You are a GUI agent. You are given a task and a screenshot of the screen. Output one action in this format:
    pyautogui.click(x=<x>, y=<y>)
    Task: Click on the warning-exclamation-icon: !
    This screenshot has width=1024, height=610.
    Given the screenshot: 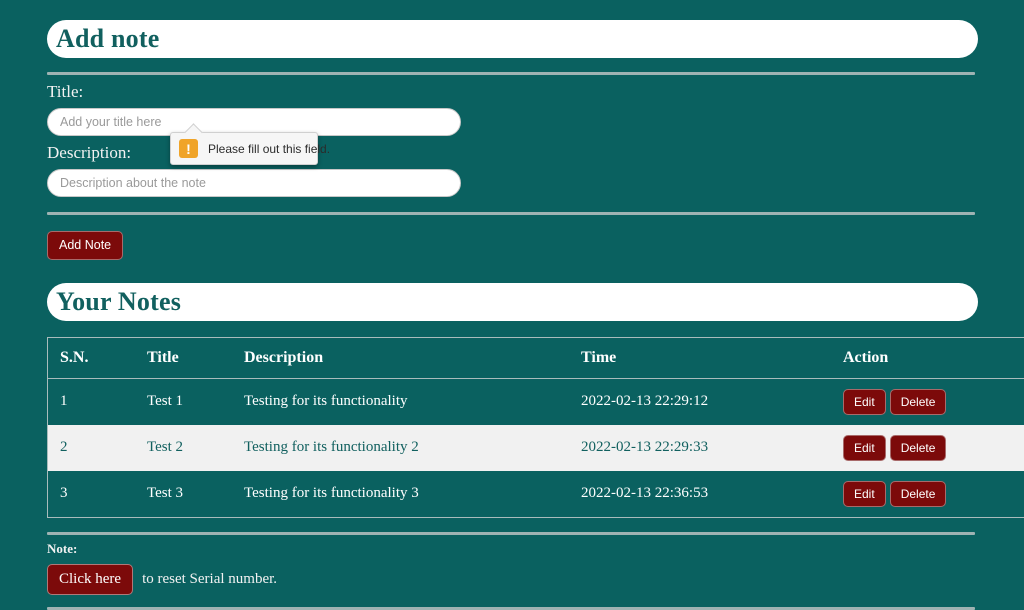 What is the action you would take?
    pyautogui.click(x=188, y=148)
    